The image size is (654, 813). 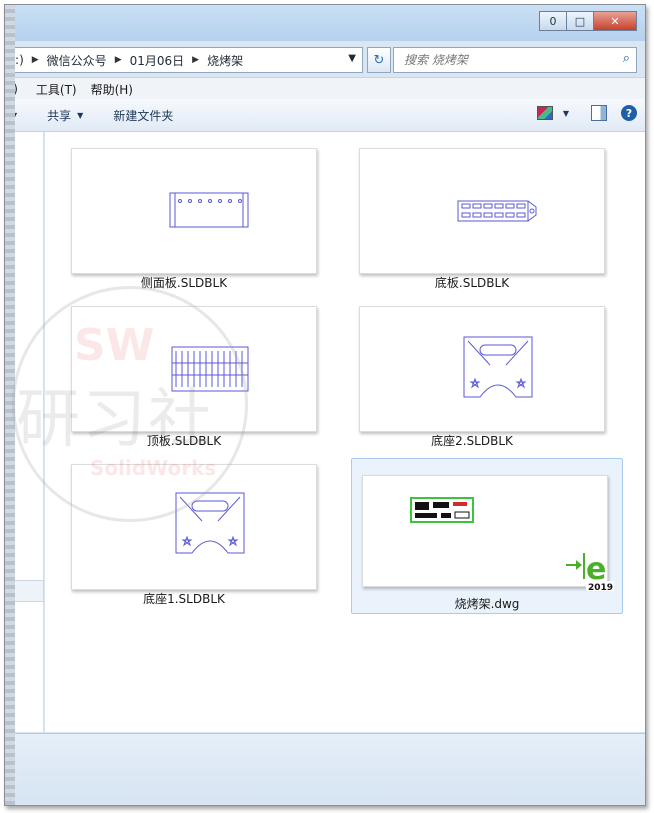 I want to click on file-item: 侧面板.SLDBLK, so click(x=184, y=212).